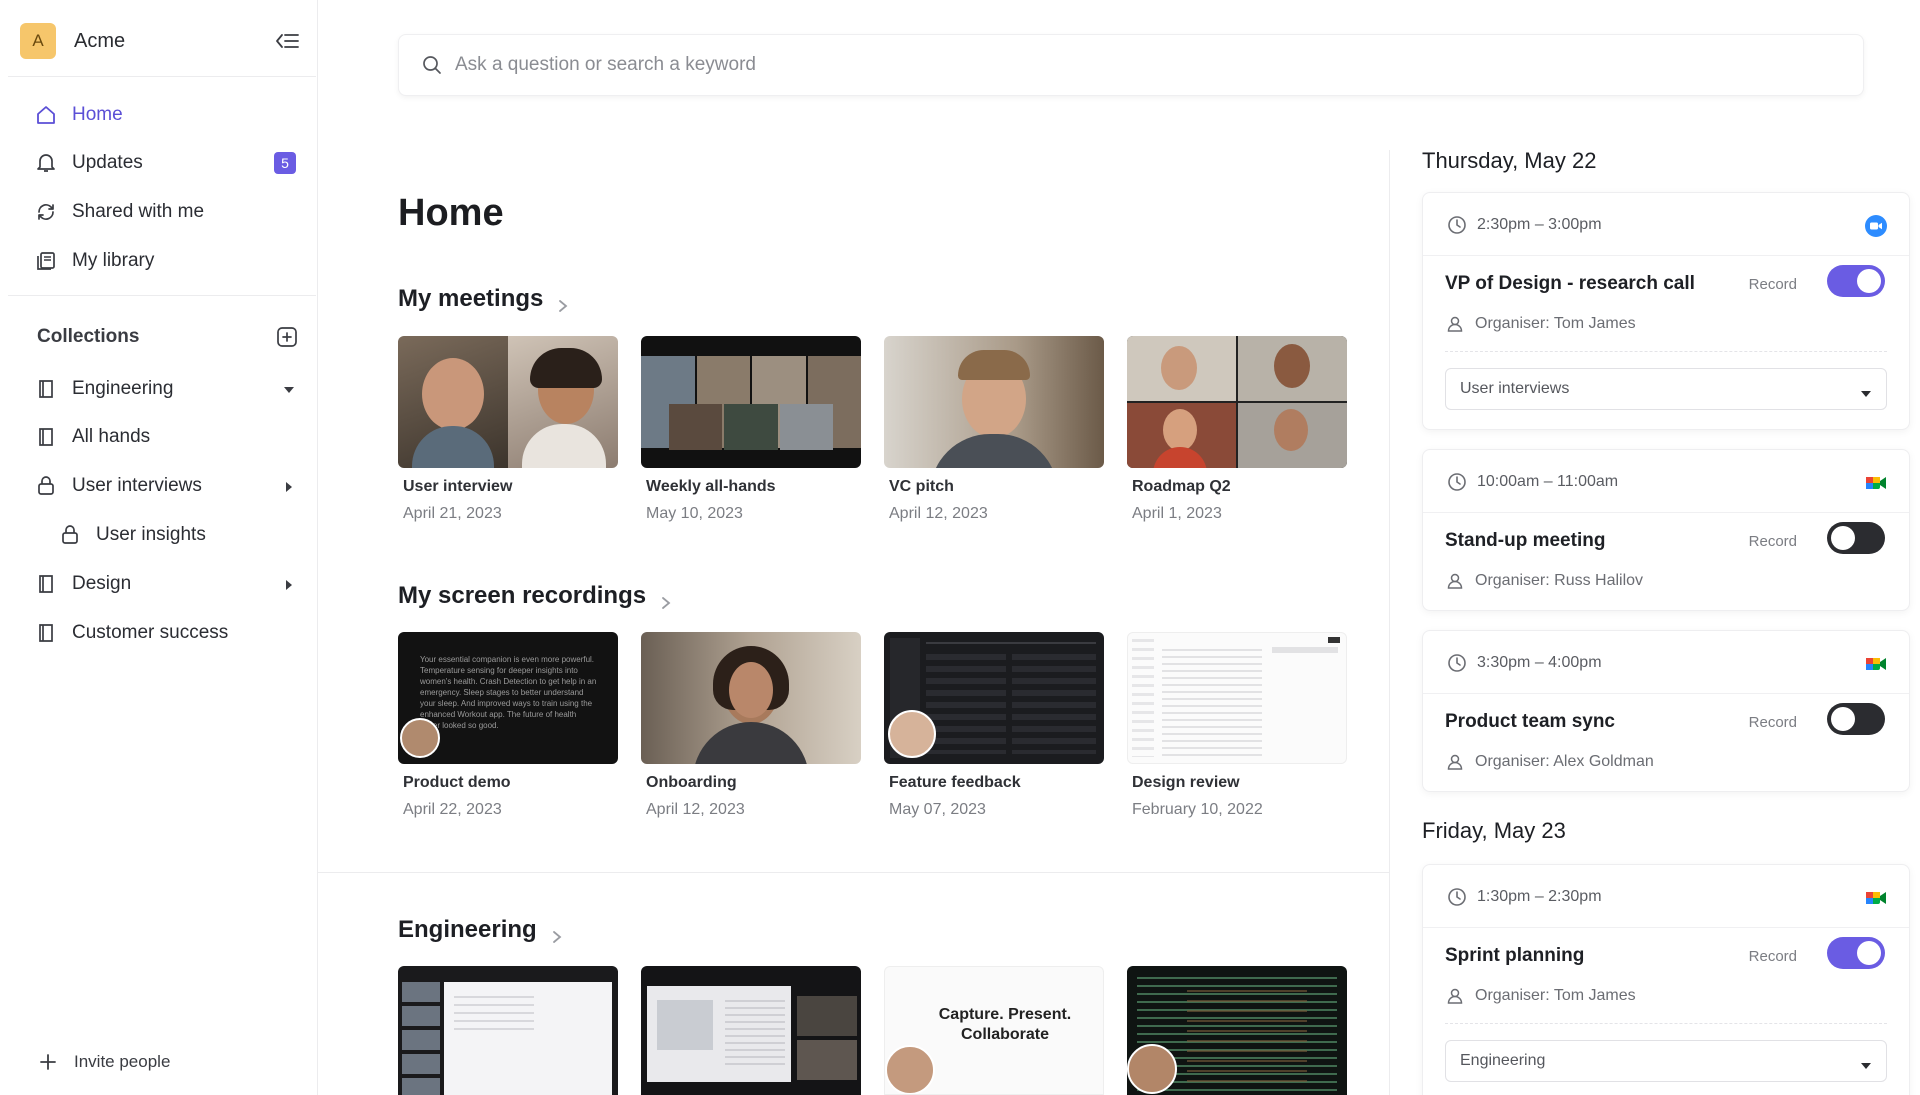 Image resolution: width=1920 pixels, height=1095 pixels. What do you see at coordinates (1455, 581) in the screenshot?
I see `user-icon` at bounding box center [1455, 581].